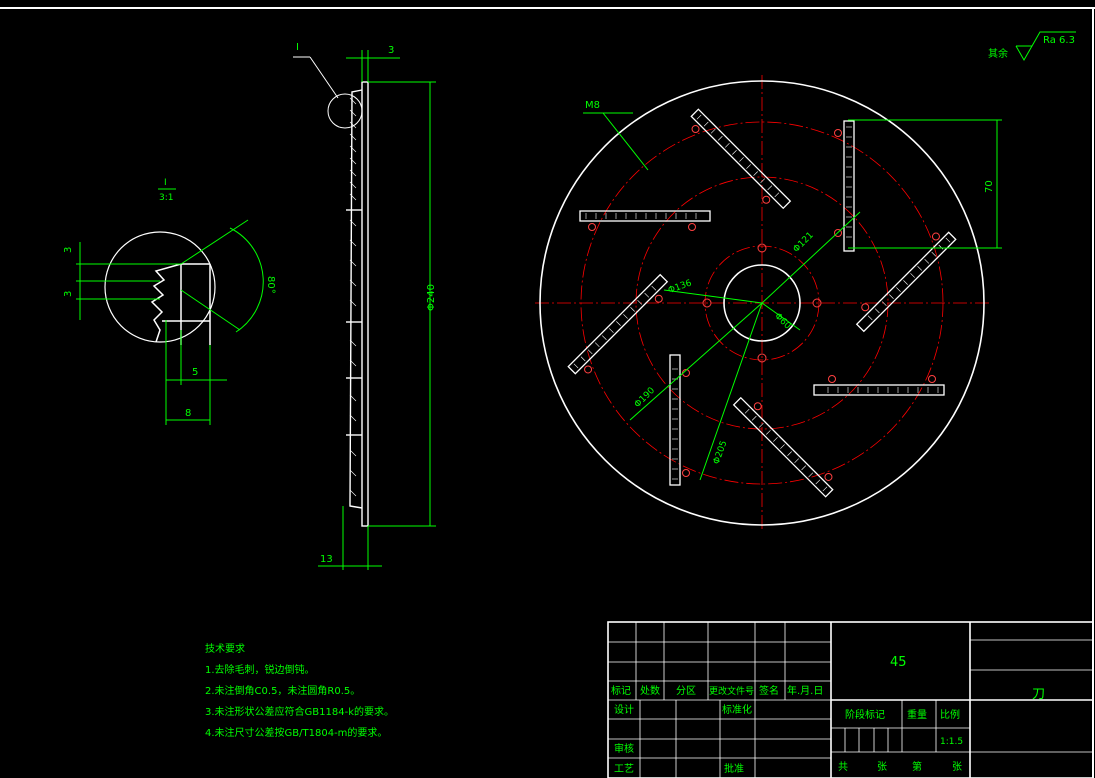  I want to click on front-thread-label: M8, so click(592, 105).